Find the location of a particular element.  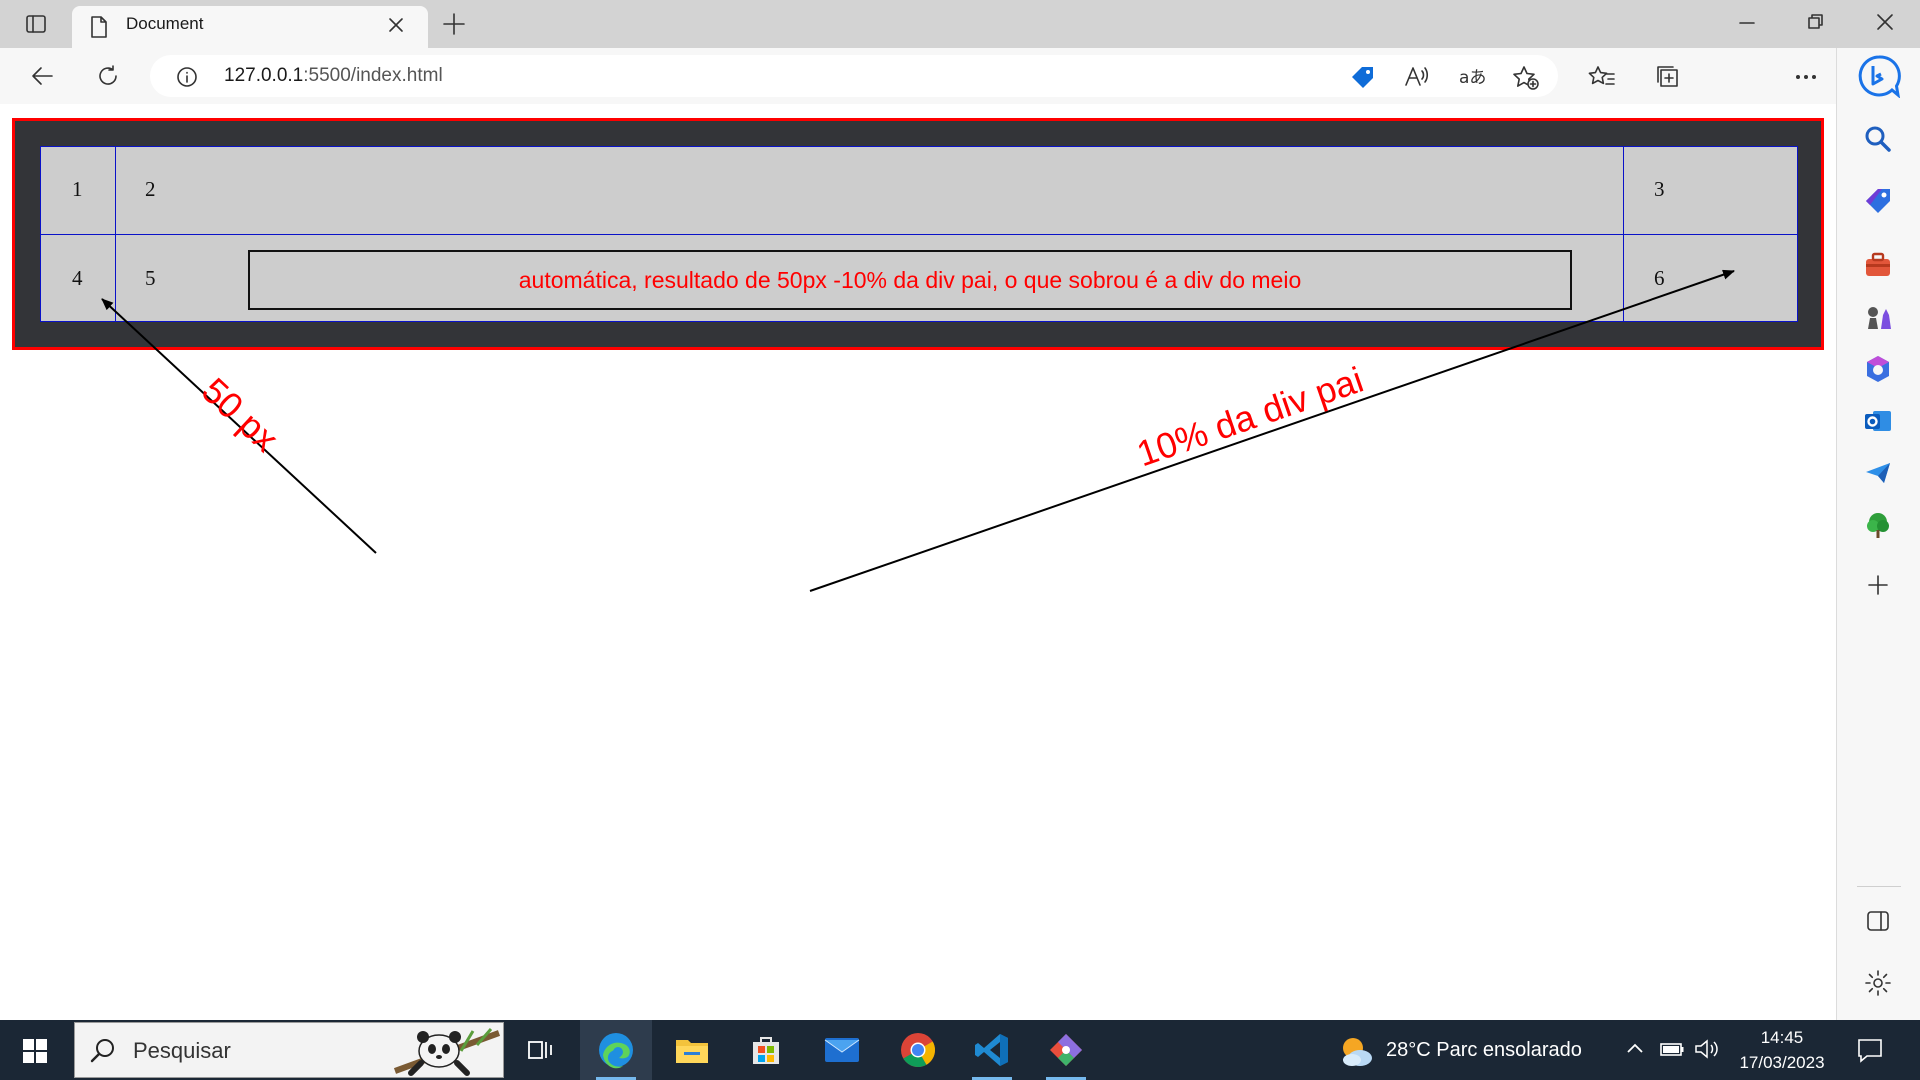

taskbar-file-explorer is located at coordinates (692, 1050).